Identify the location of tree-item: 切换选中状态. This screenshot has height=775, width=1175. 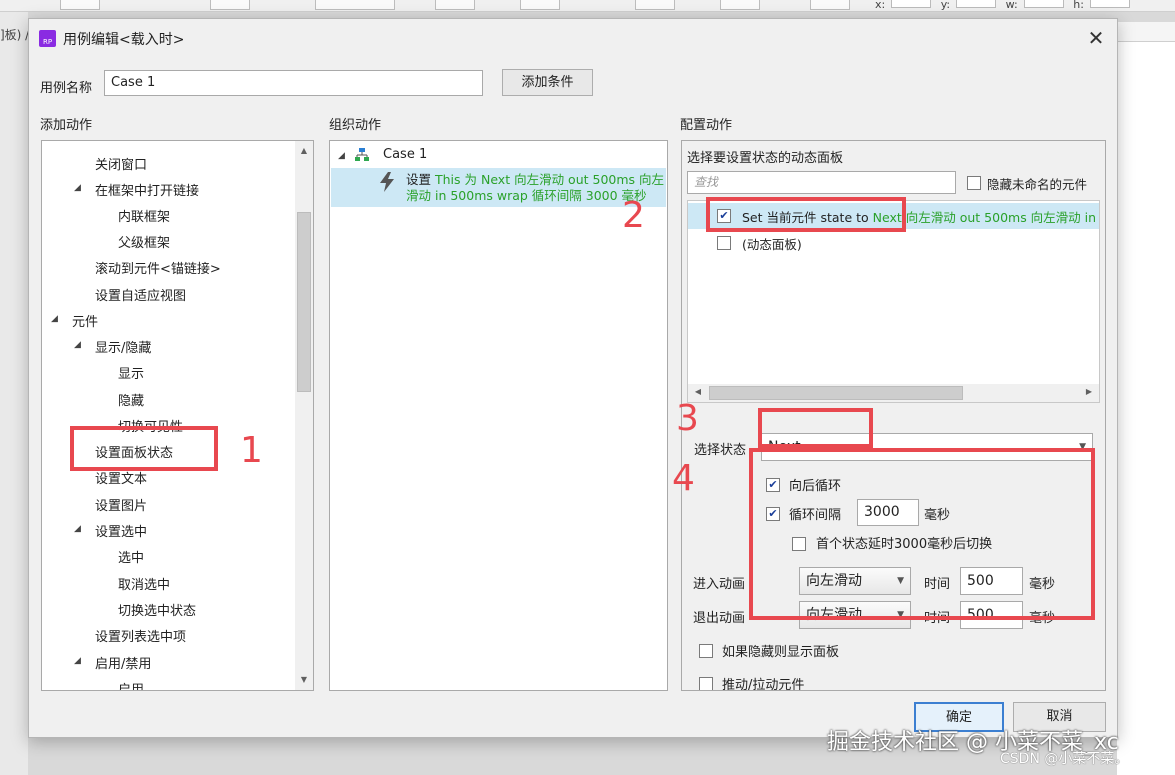
(157, 609).